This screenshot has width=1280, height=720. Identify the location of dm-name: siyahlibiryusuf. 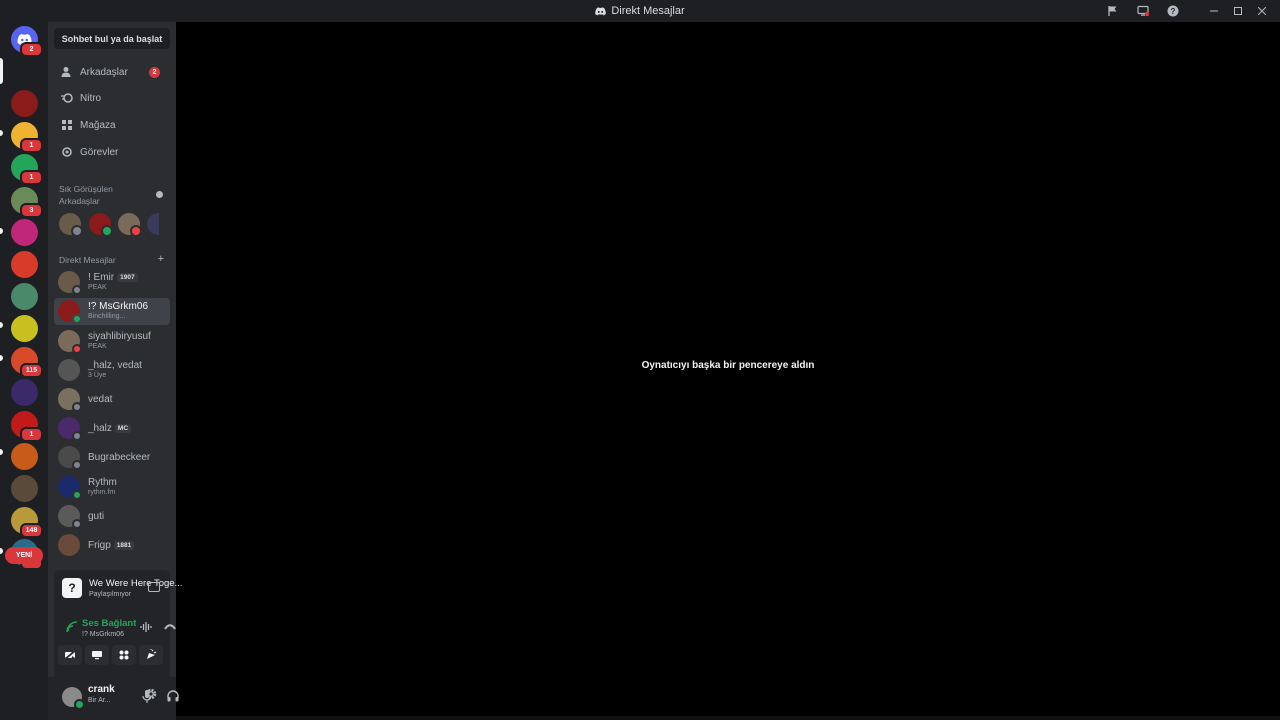
(119, 336).